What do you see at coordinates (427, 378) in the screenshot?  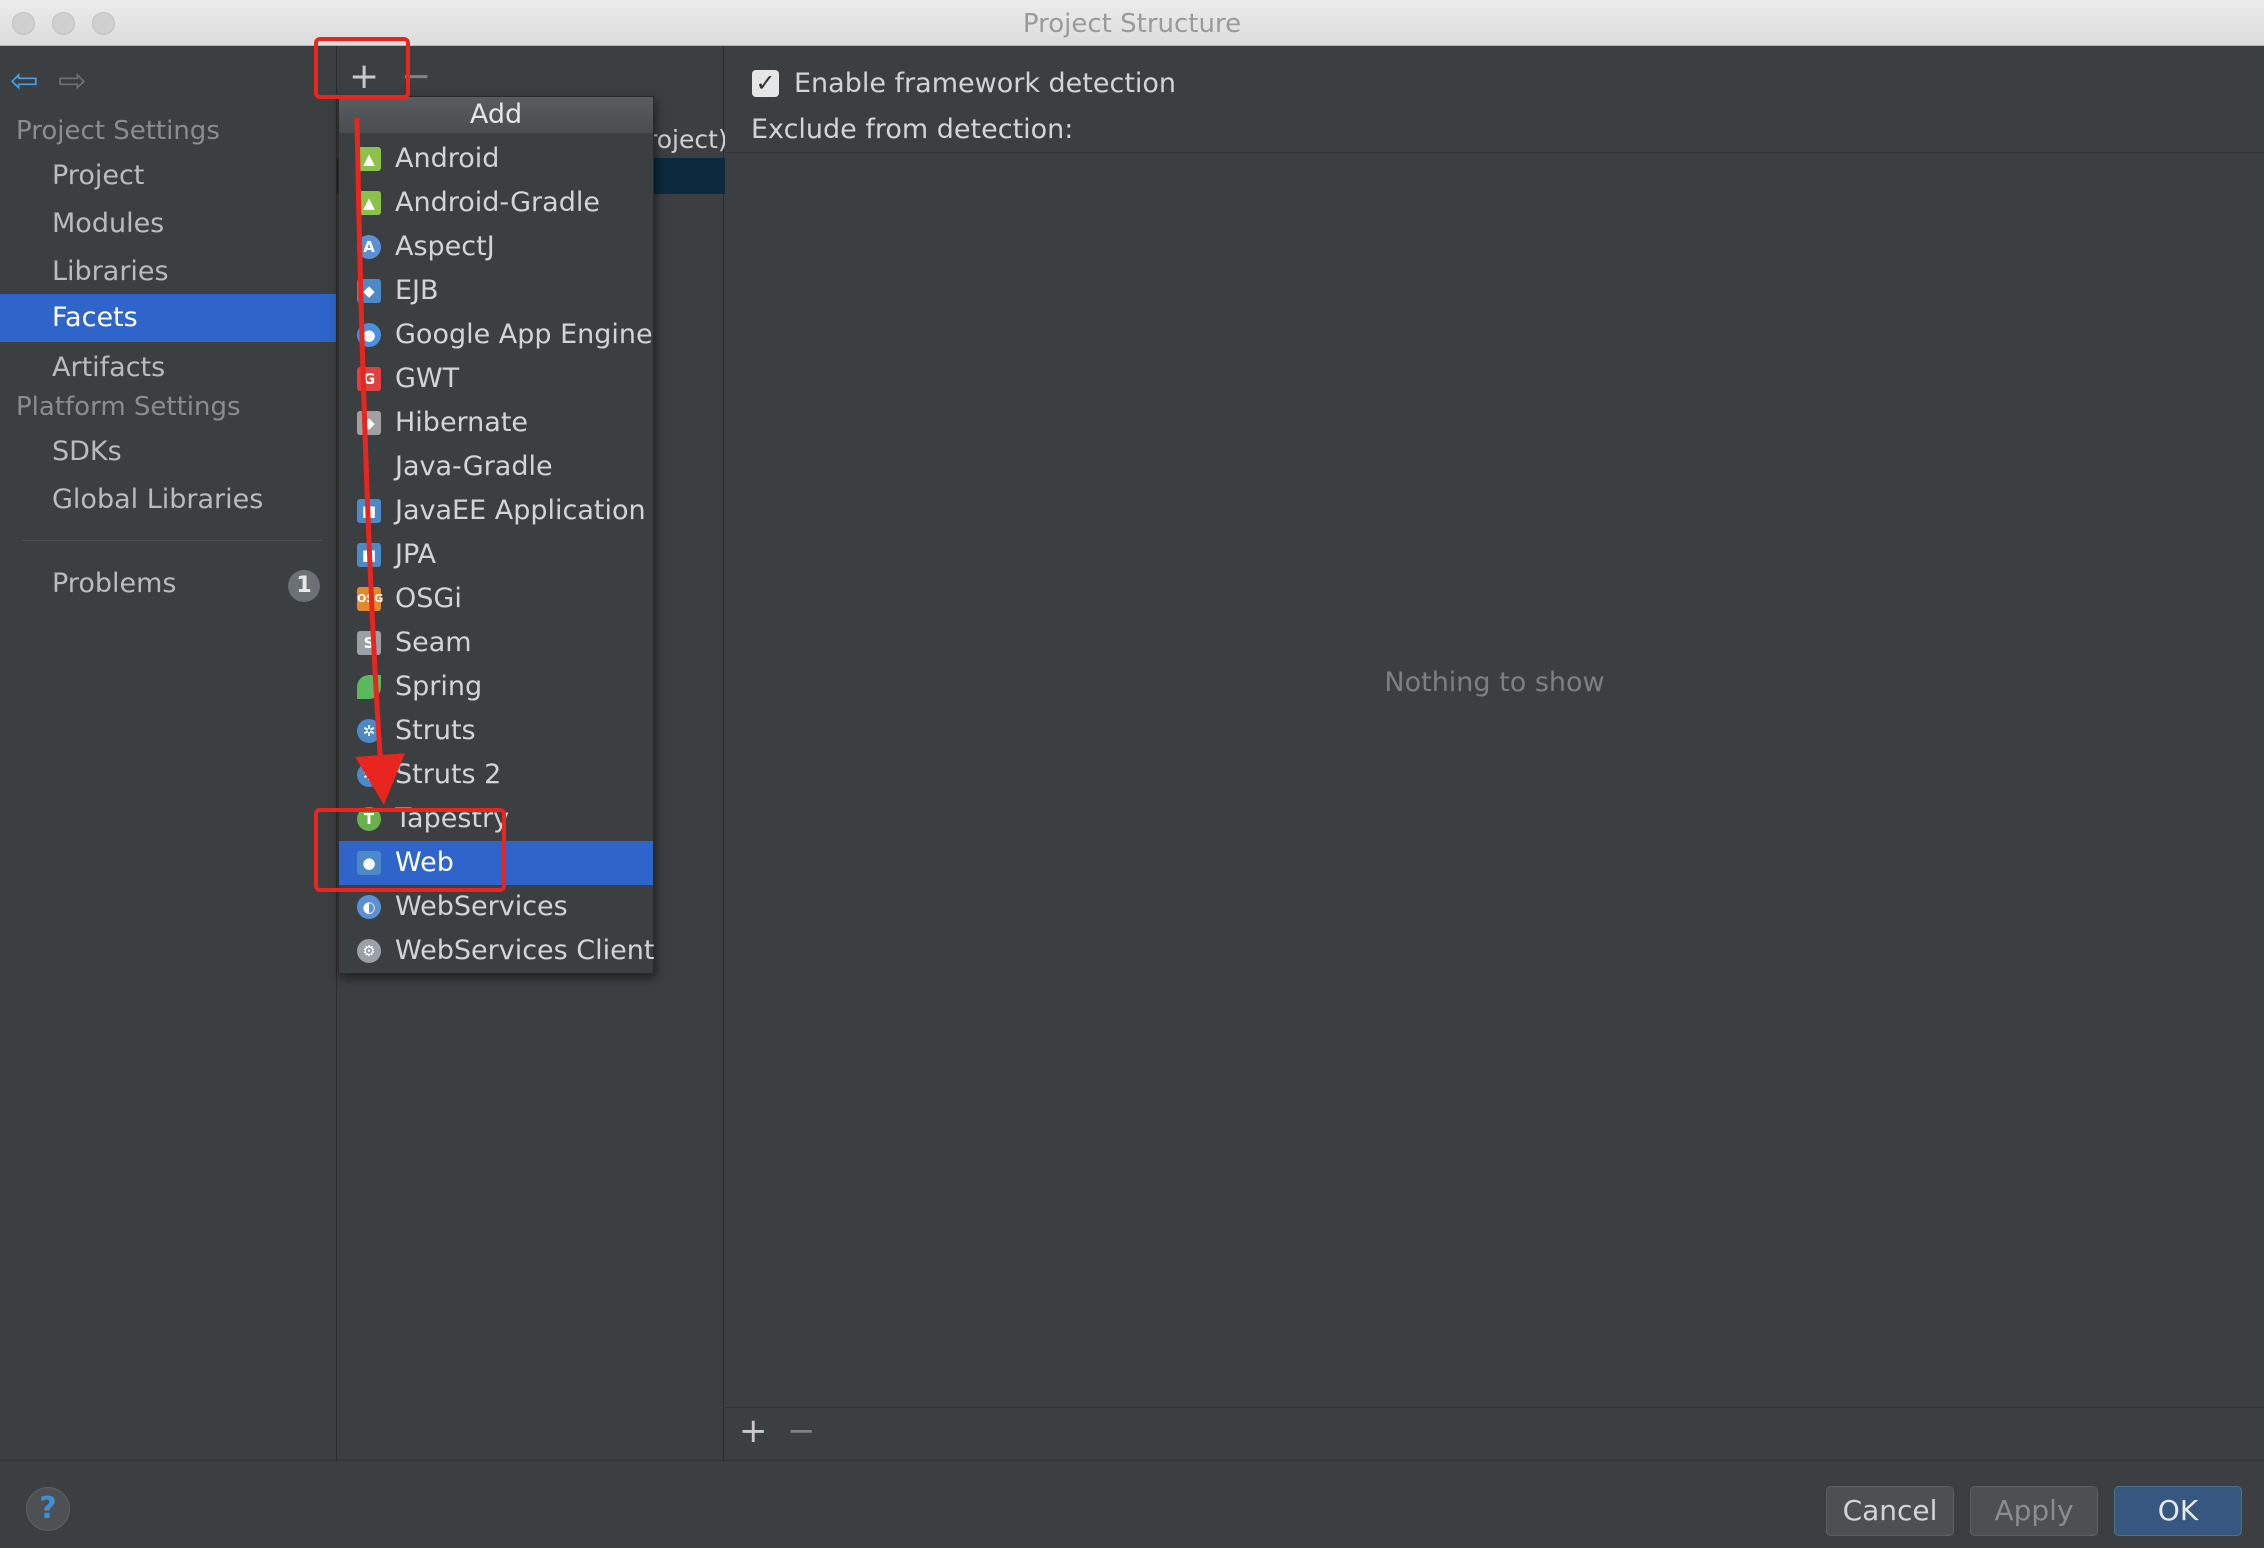 I see `popup-item-label: GWT` at bounding box center [427, 378].